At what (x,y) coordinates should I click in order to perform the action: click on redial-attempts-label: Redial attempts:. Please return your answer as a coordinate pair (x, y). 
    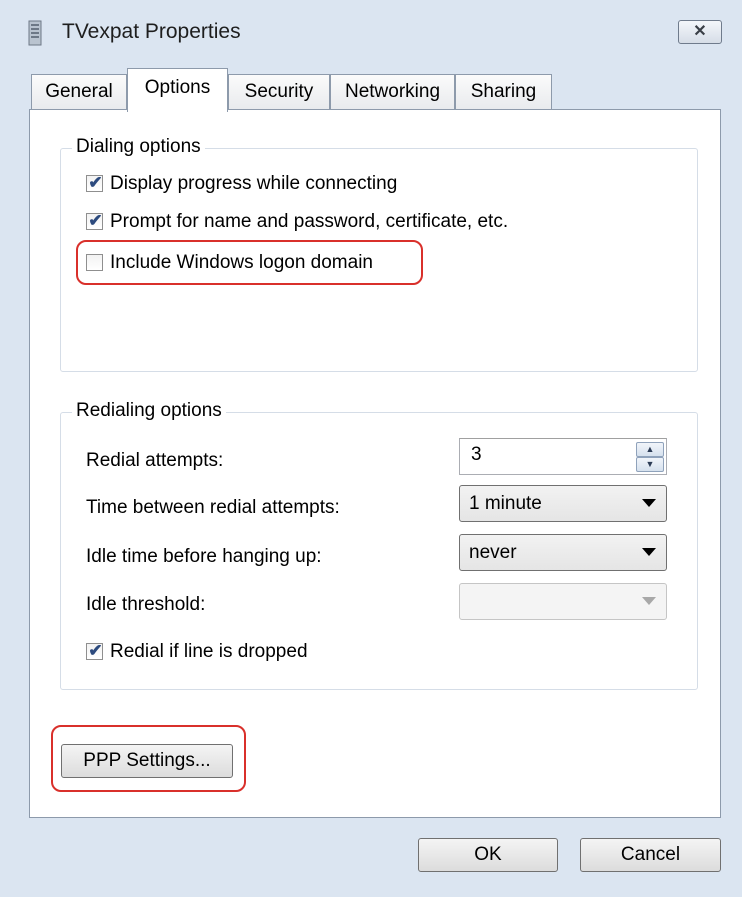
    Looking at the image, I should click on (155, 460).